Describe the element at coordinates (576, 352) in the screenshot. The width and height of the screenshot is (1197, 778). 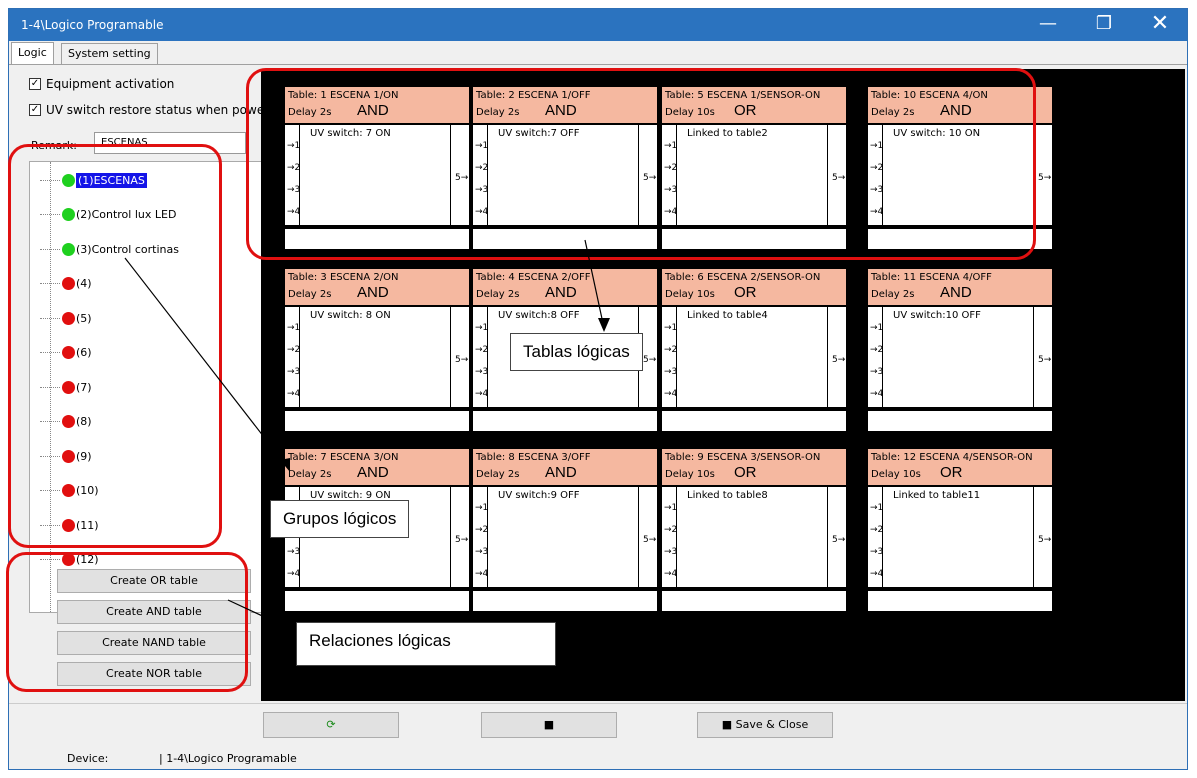
I see `callout-tablas-logicas: Tablas lógicas` at that location.